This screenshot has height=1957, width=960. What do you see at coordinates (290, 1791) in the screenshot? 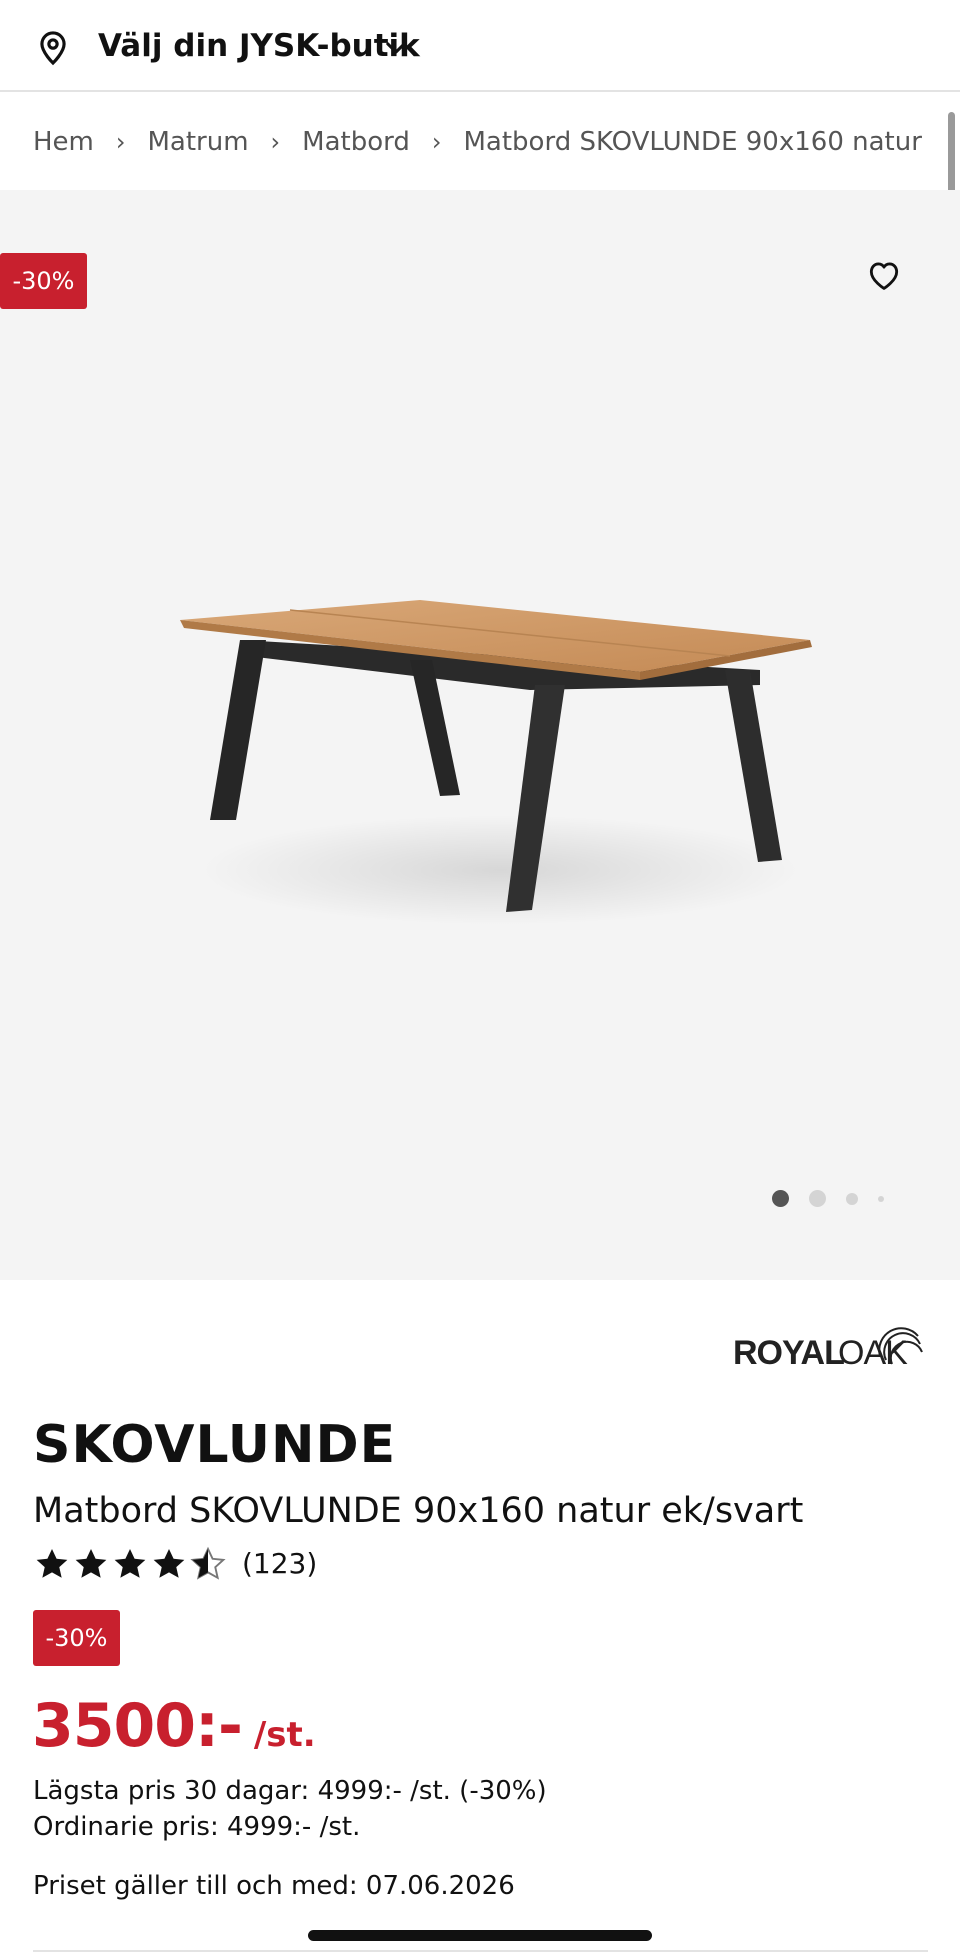
I see `lowest-price-30-days: Lägsta pris 30 dagar: 4999:- /st. (-30%)` at bounding box center [290, 1791].